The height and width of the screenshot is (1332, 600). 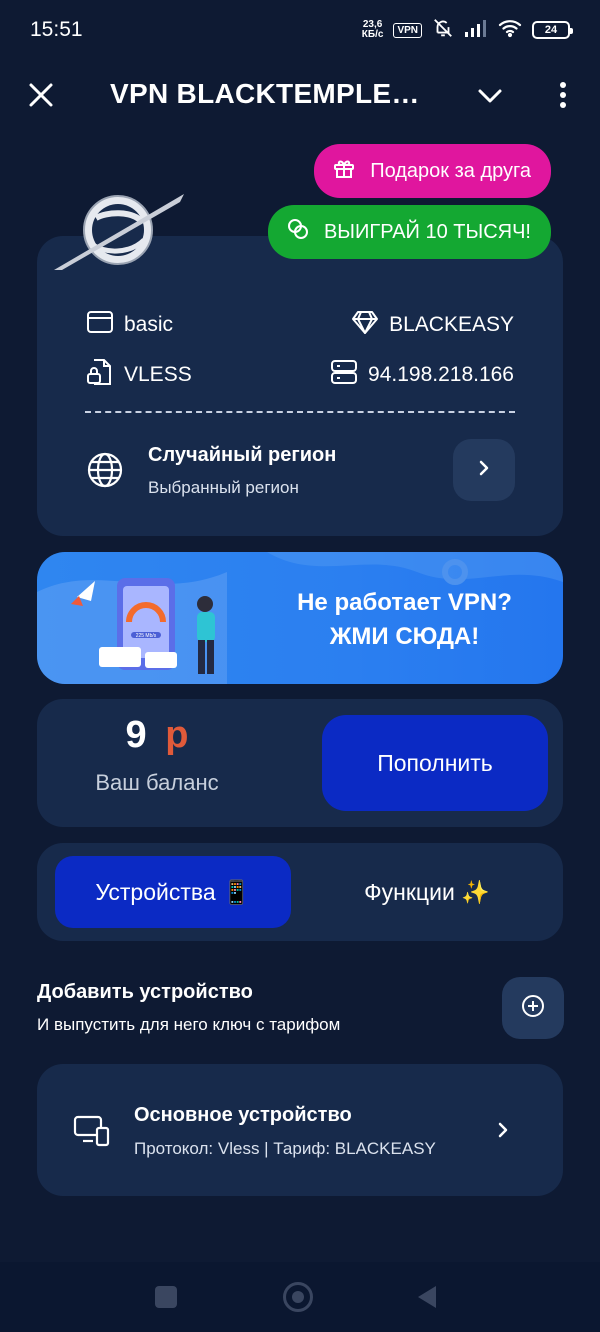 I want to click on banner-line-2: ЖМИ СЮДА!, so click(x=404, y=636).